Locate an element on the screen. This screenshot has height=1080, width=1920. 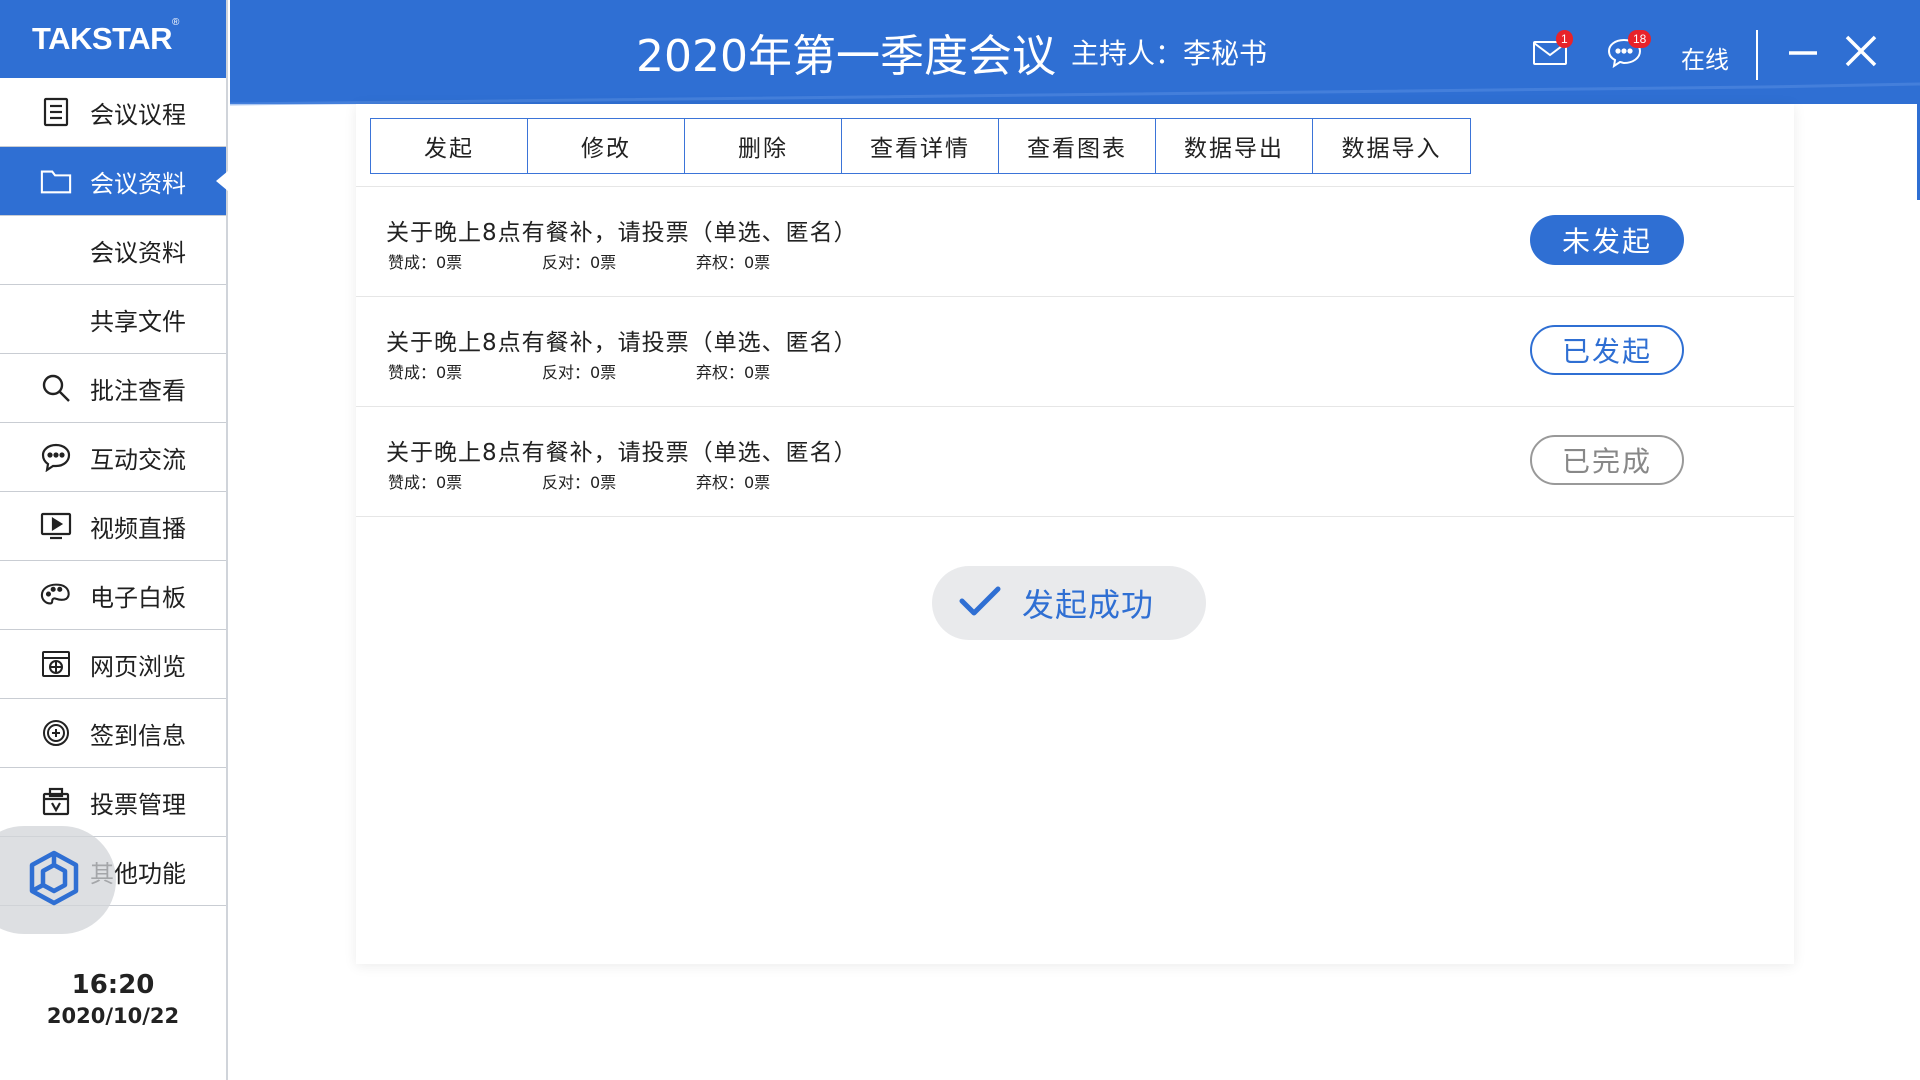
toolbar: 发起 修改 删除 查看详情 查看图表 数据导出 数据导入 is located at coordinates (920, 146).